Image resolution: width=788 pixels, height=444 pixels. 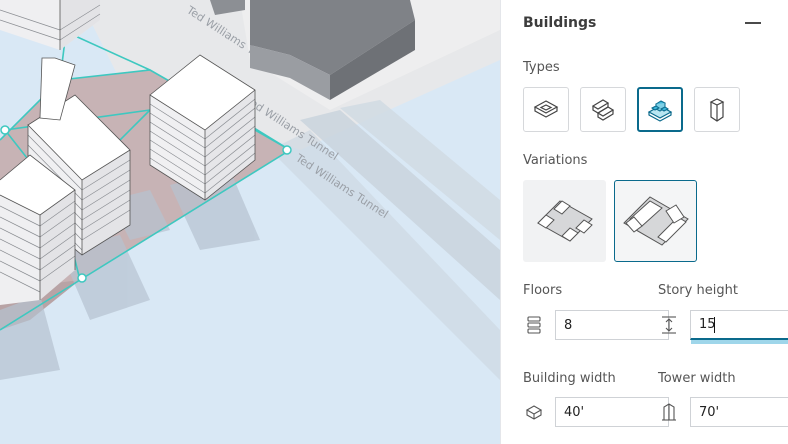 I want to click on variation-2-card, so click(x=655, y=221).